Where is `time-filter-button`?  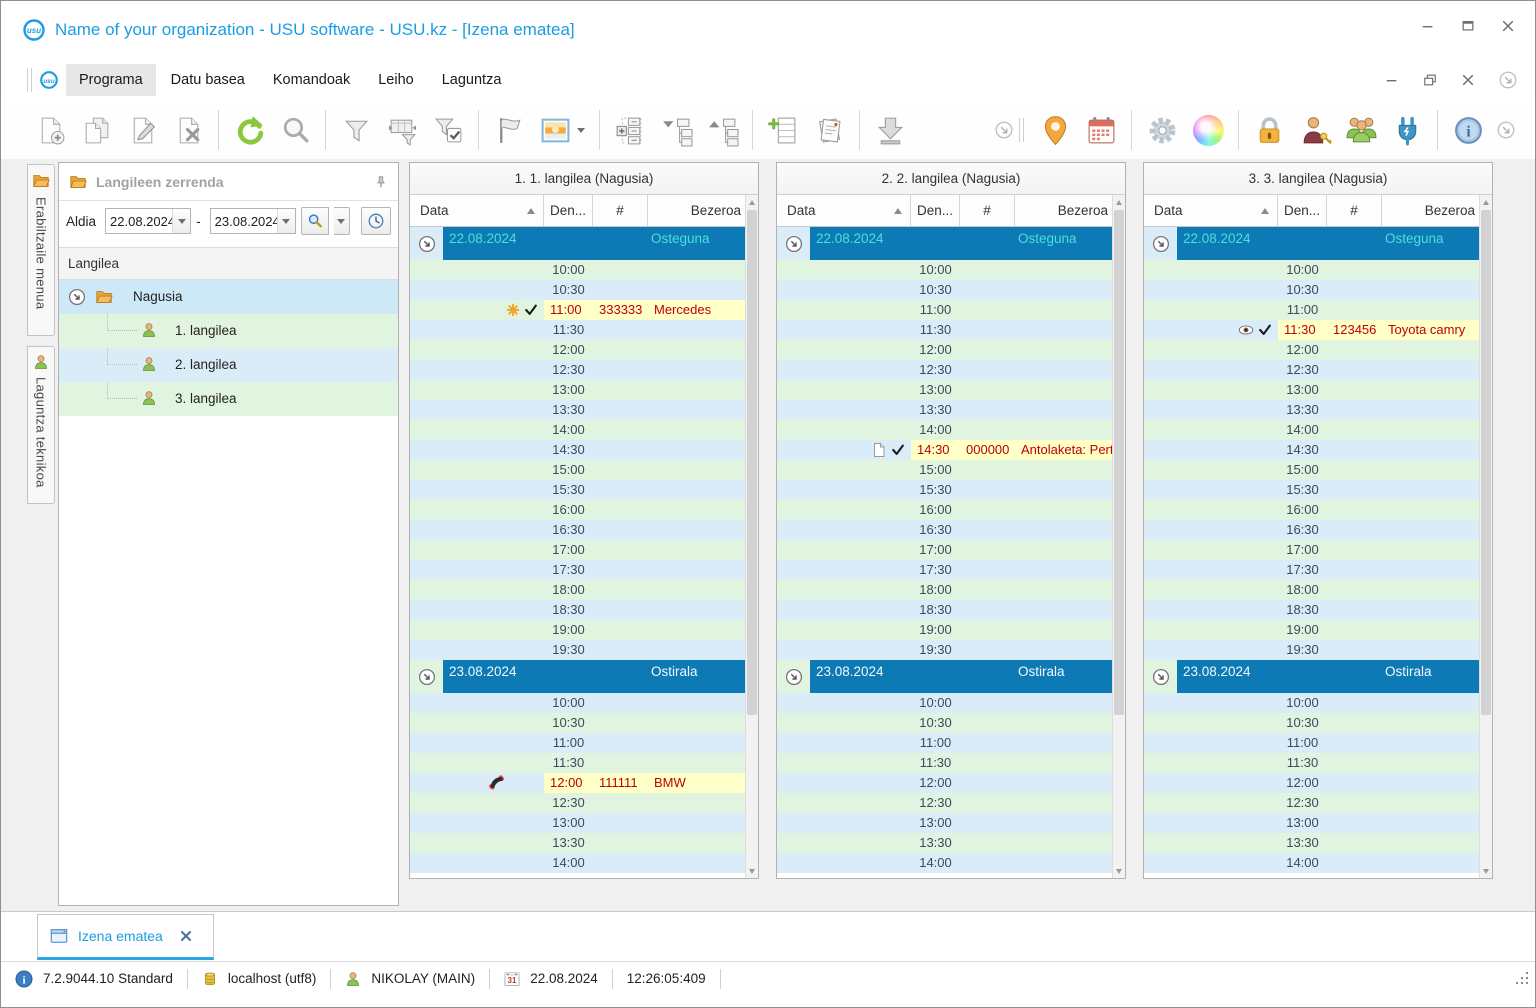
time-filter-button is located at coordinates (375, 221).